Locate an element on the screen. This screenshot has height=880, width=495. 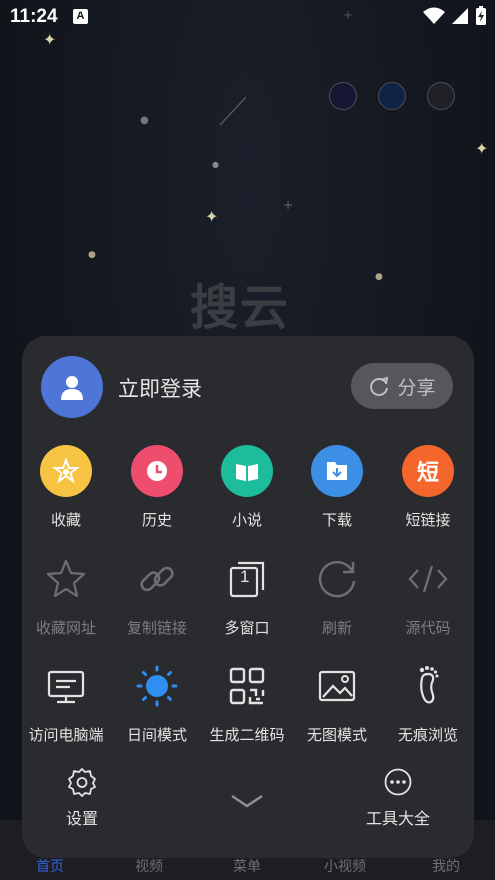
menu-source-code: 源代码 is located at coordinates (428, 595).